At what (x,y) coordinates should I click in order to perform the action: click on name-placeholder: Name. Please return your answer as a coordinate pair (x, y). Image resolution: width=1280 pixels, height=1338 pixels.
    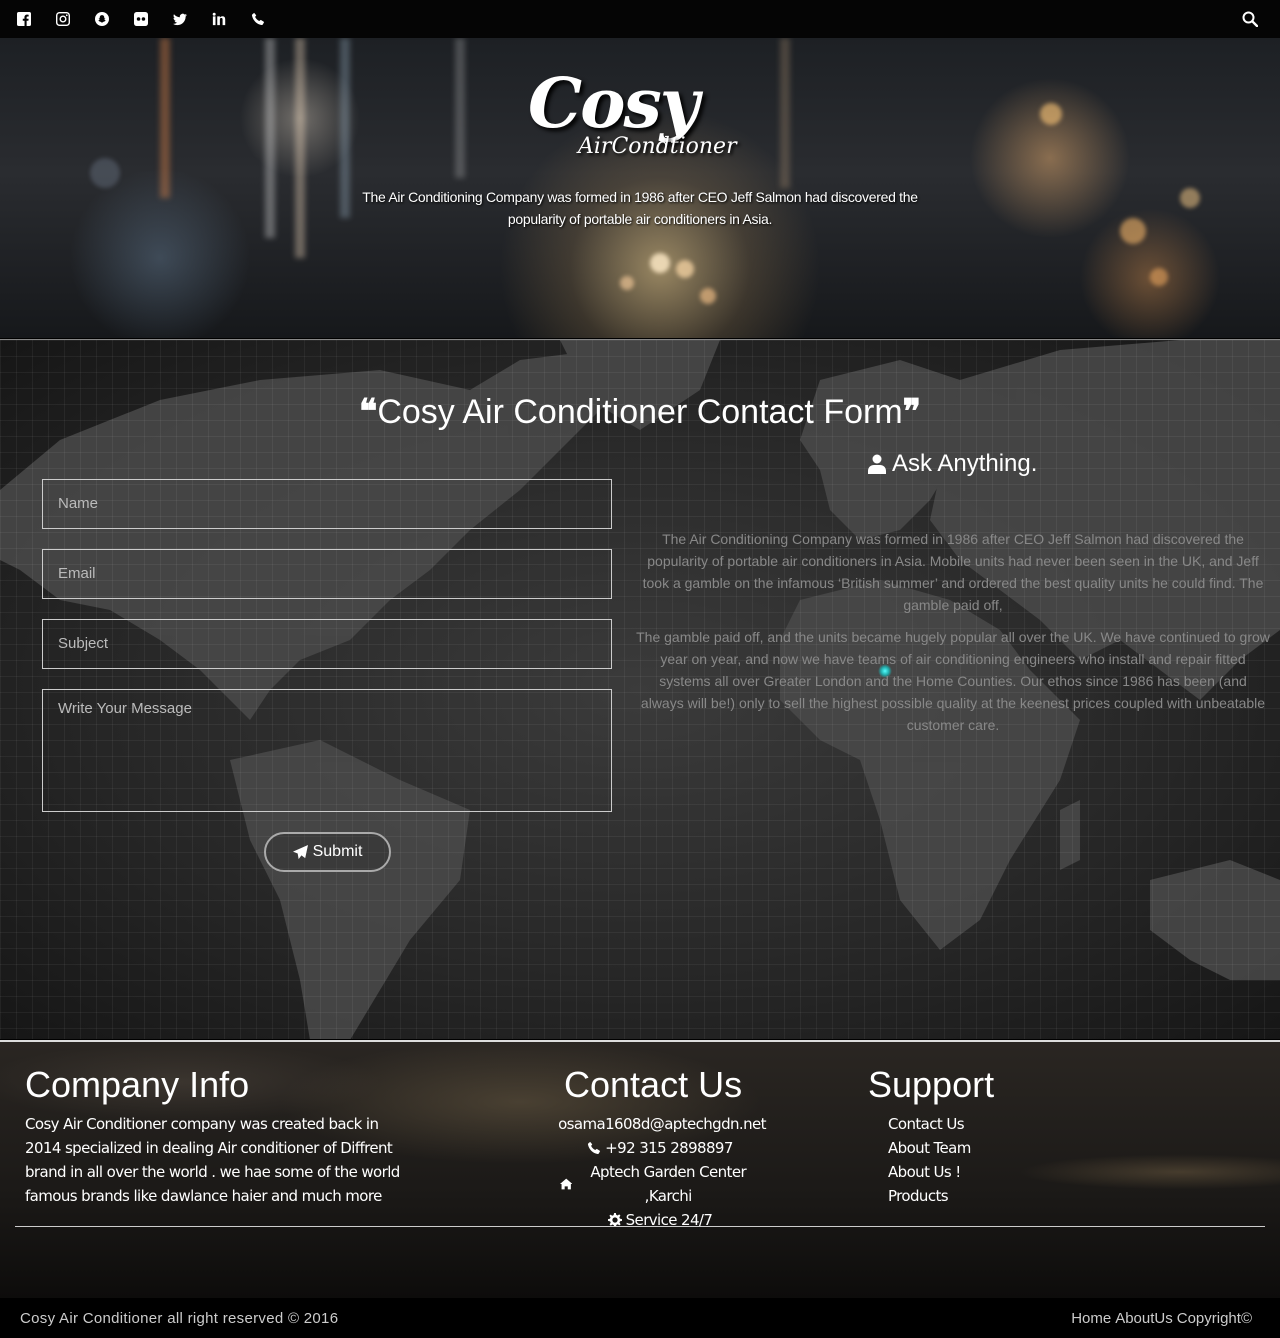
    Looking at the image, I should click on (78, 503).